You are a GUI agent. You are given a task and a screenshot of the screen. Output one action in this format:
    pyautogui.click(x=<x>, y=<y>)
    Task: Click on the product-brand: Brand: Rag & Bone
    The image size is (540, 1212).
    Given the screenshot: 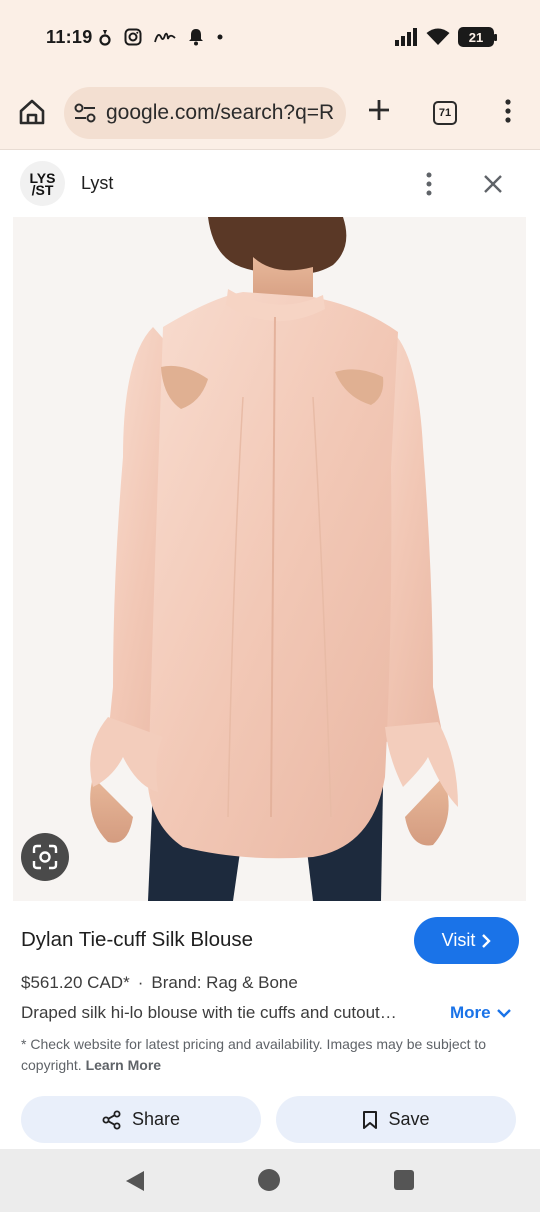 What is the action you would take?
    pyautogui.click(x=224, y=982)
    